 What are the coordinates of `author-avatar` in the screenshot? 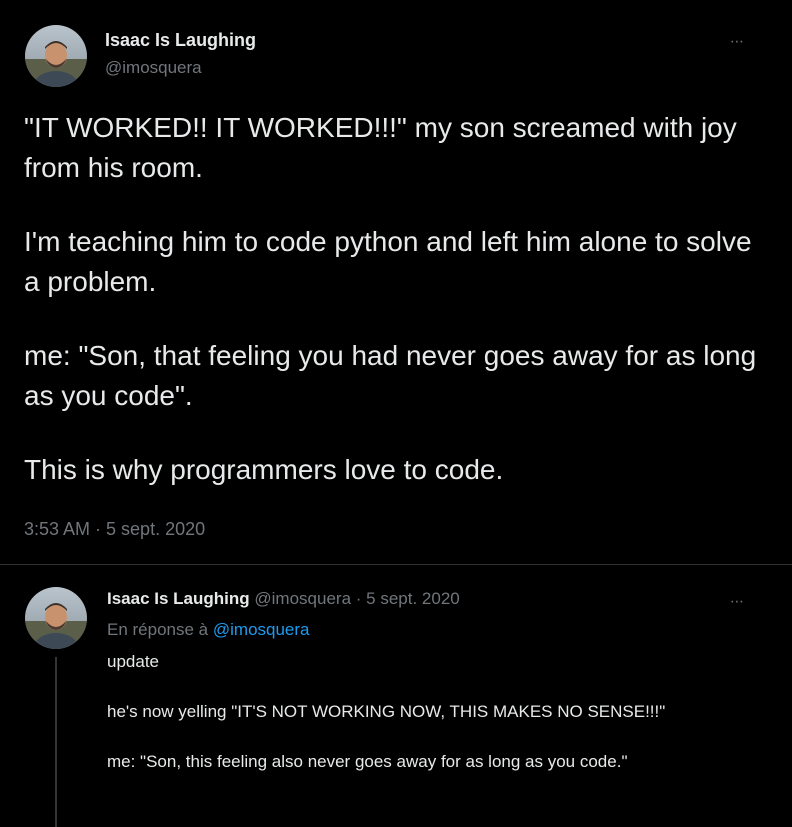 It's located at (56, 56).